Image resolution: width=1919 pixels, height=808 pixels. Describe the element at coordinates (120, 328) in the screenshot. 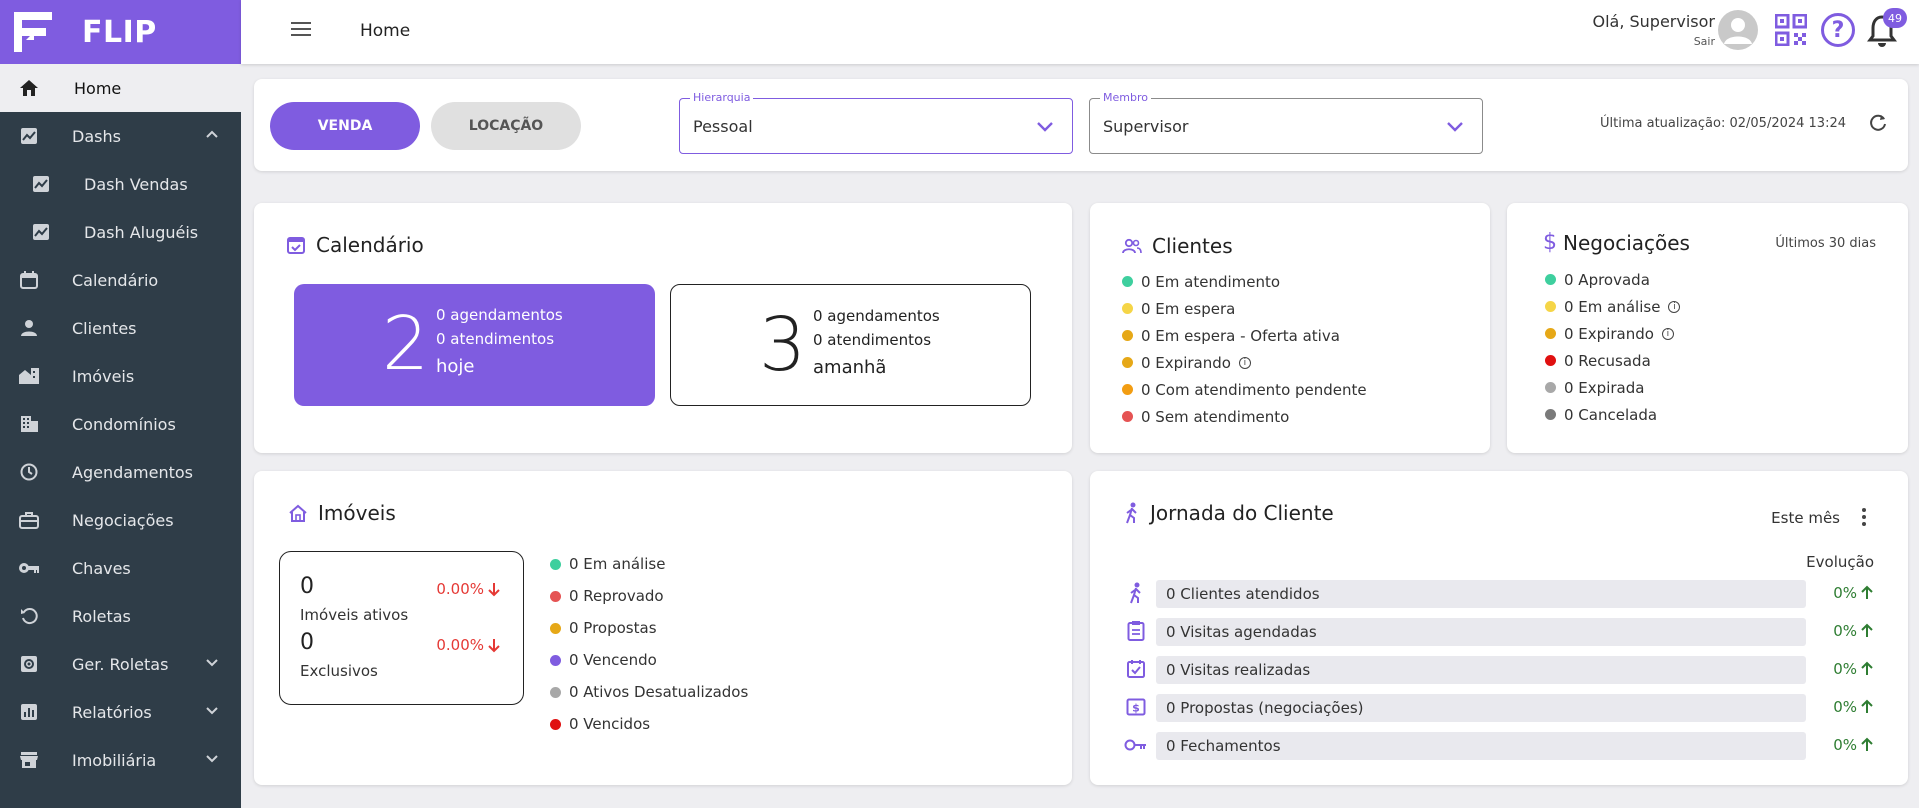

I see `sidebar-item-clientes: Clientes` at that location.